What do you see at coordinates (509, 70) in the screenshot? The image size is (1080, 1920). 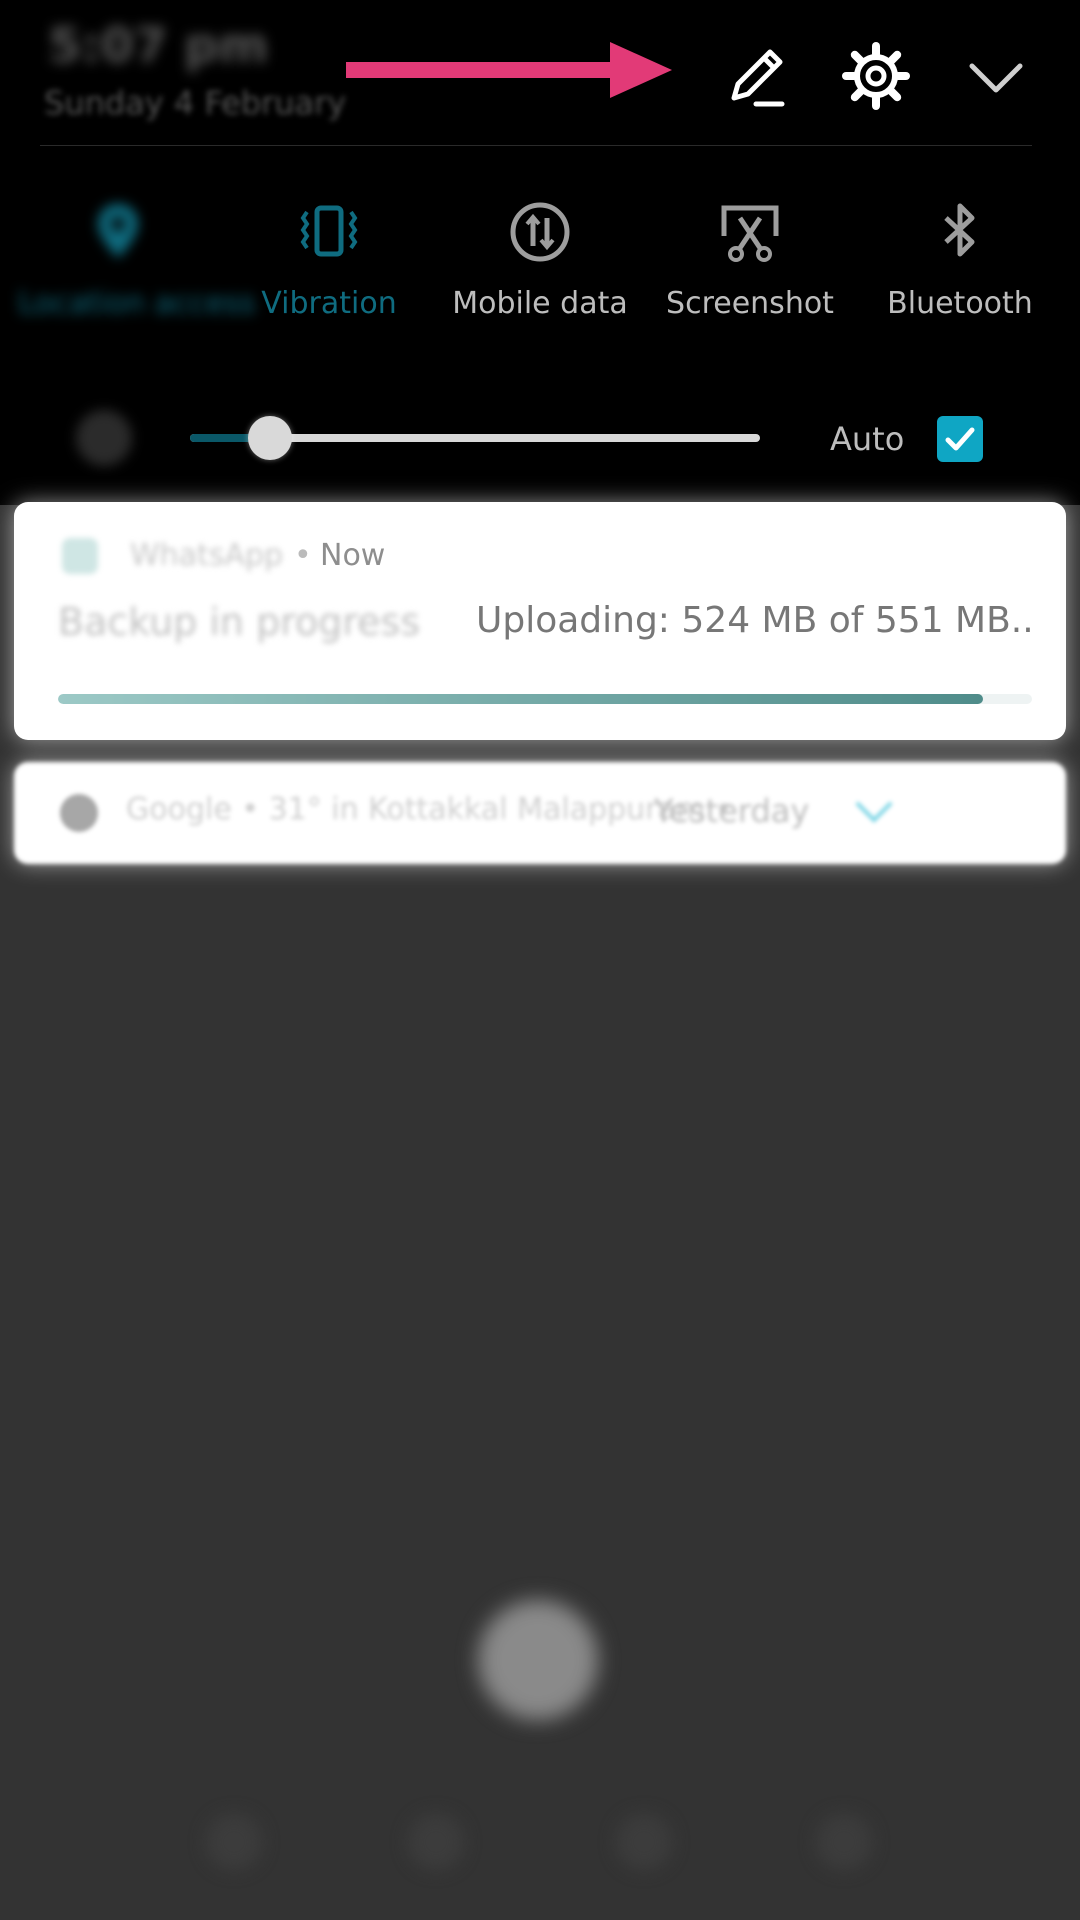 I see `annotation-arrow-icon` at bounding box center [509, 70].